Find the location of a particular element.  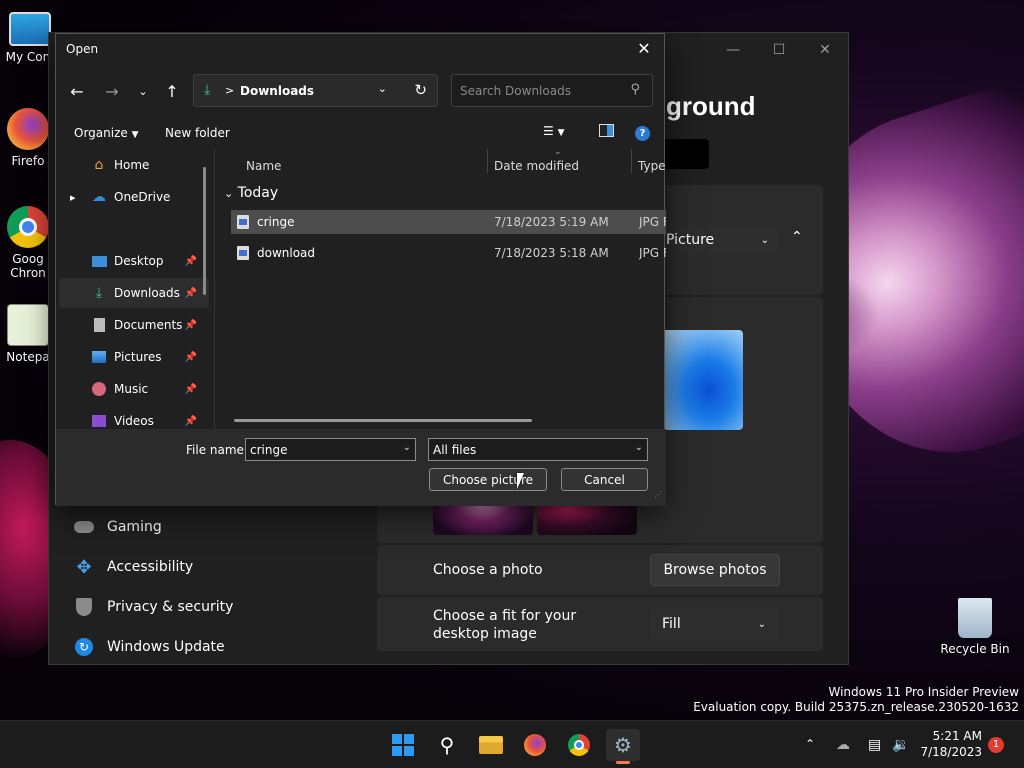

notepad-icon is located at coordinates (28, 325).